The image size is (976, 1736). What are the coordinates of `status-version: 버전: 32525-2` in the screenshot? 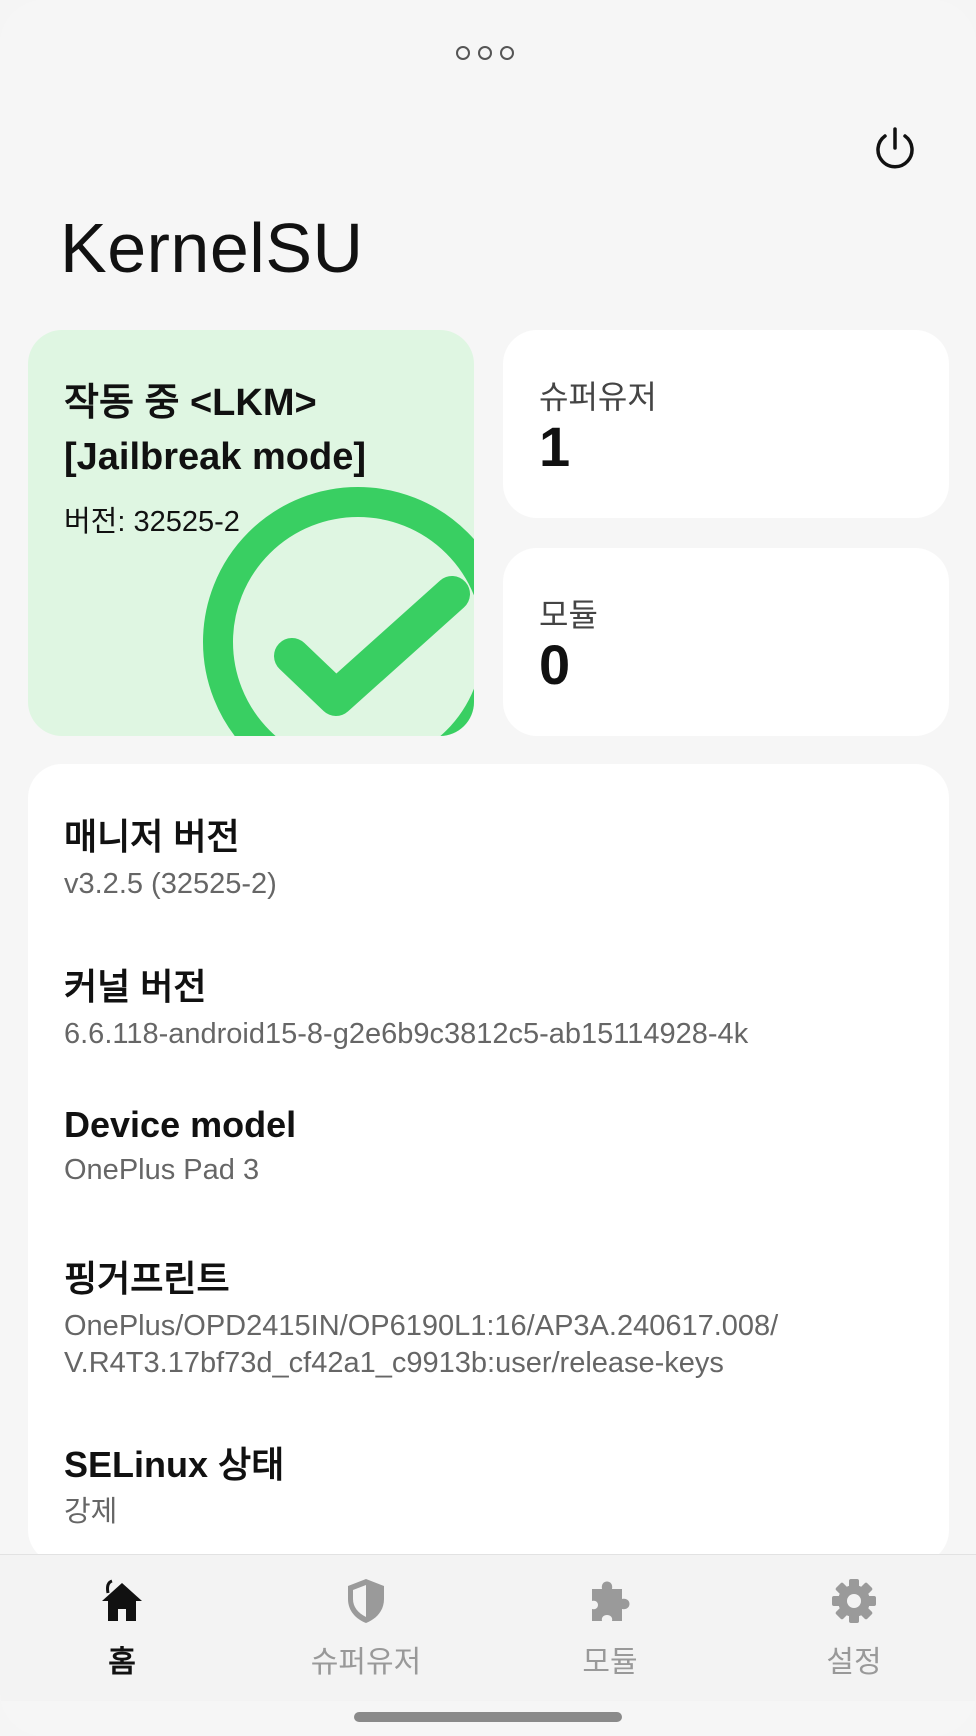 It's located at (152, 522).